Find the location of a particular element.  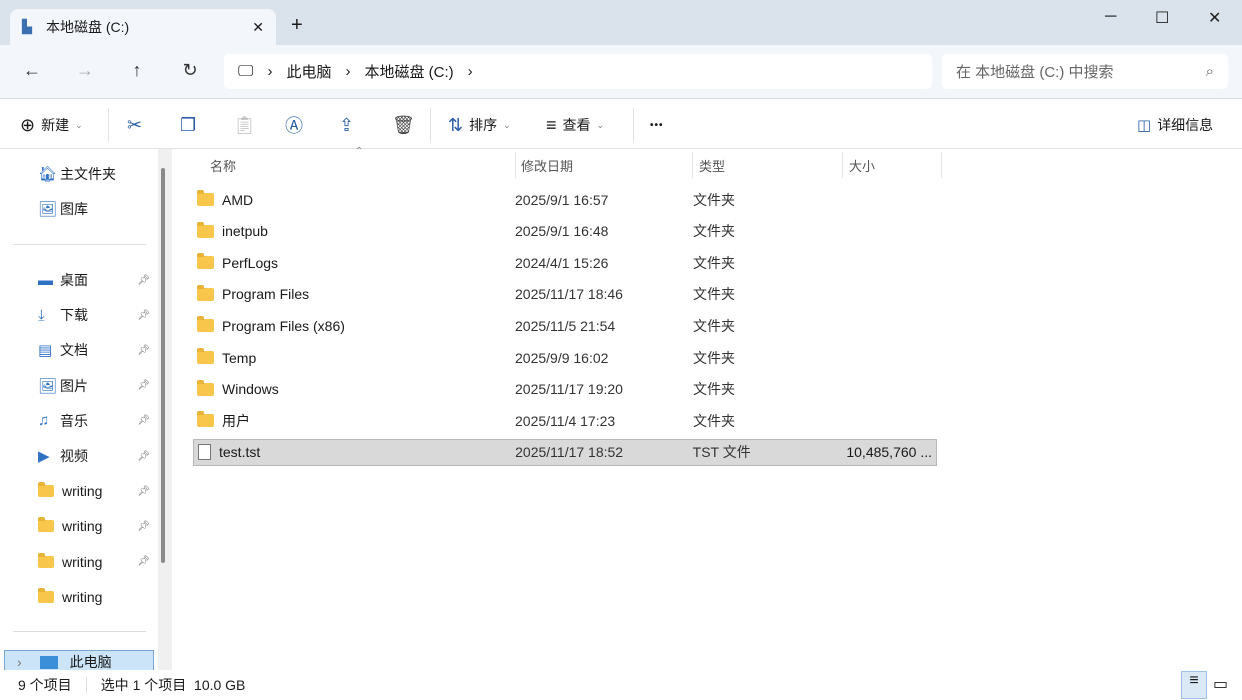

file-row: 用户 2025/11/4 17:23 文件夹 is located at coordinates (565, 420).